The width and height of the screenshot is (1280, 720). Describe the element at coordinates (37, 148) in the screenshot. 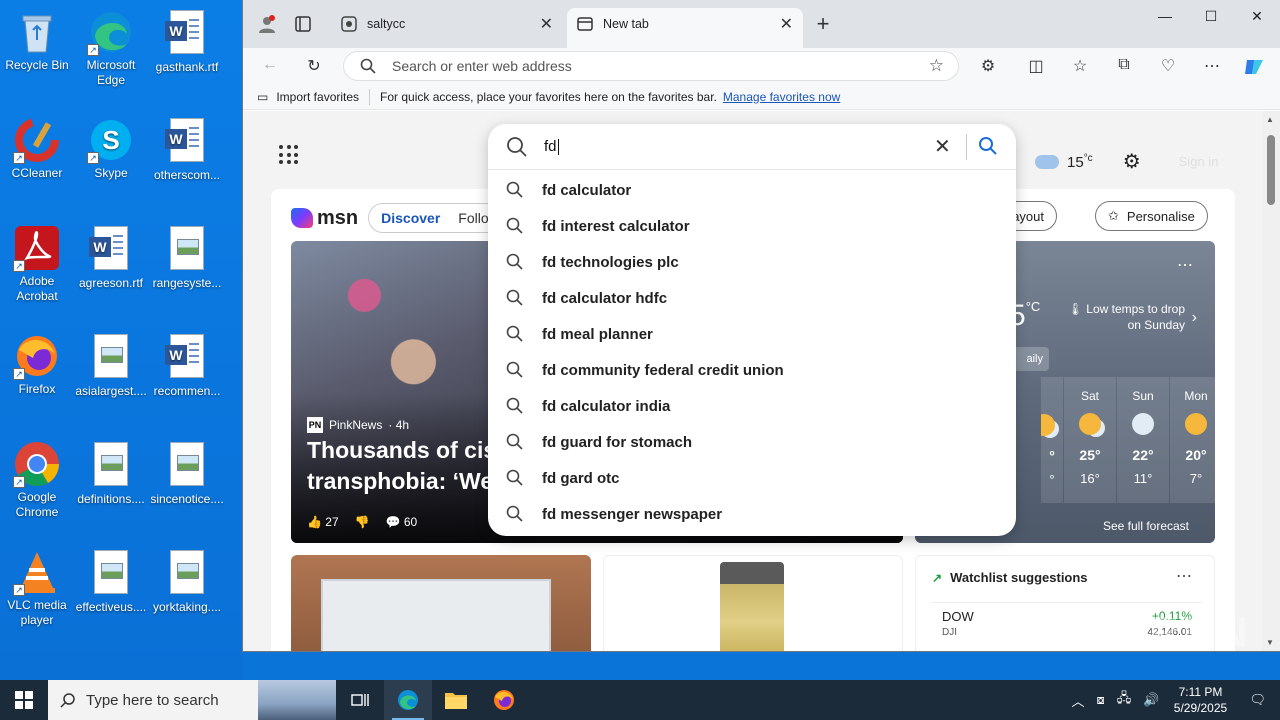

I see `desktop-icon-ccleaner: ↗ CCleaner` at that location.